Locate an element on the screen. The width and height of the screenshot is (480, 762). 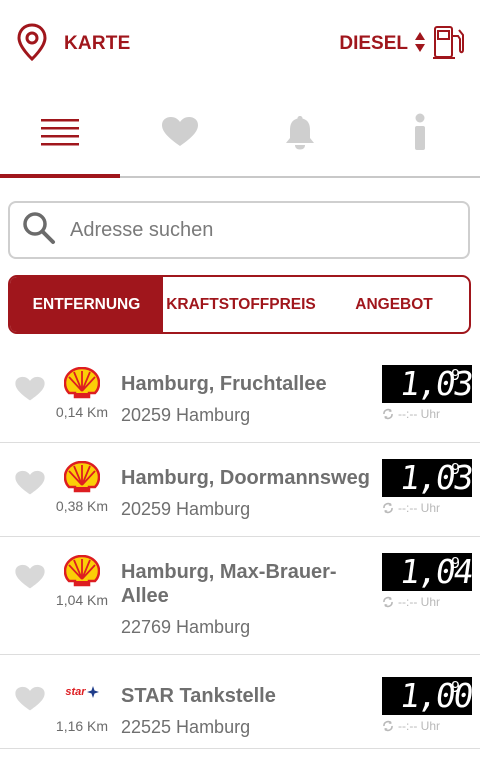
sort-option-fuel-price: KRAFTSTOFFPREIS is located at coordinates (241, 304).